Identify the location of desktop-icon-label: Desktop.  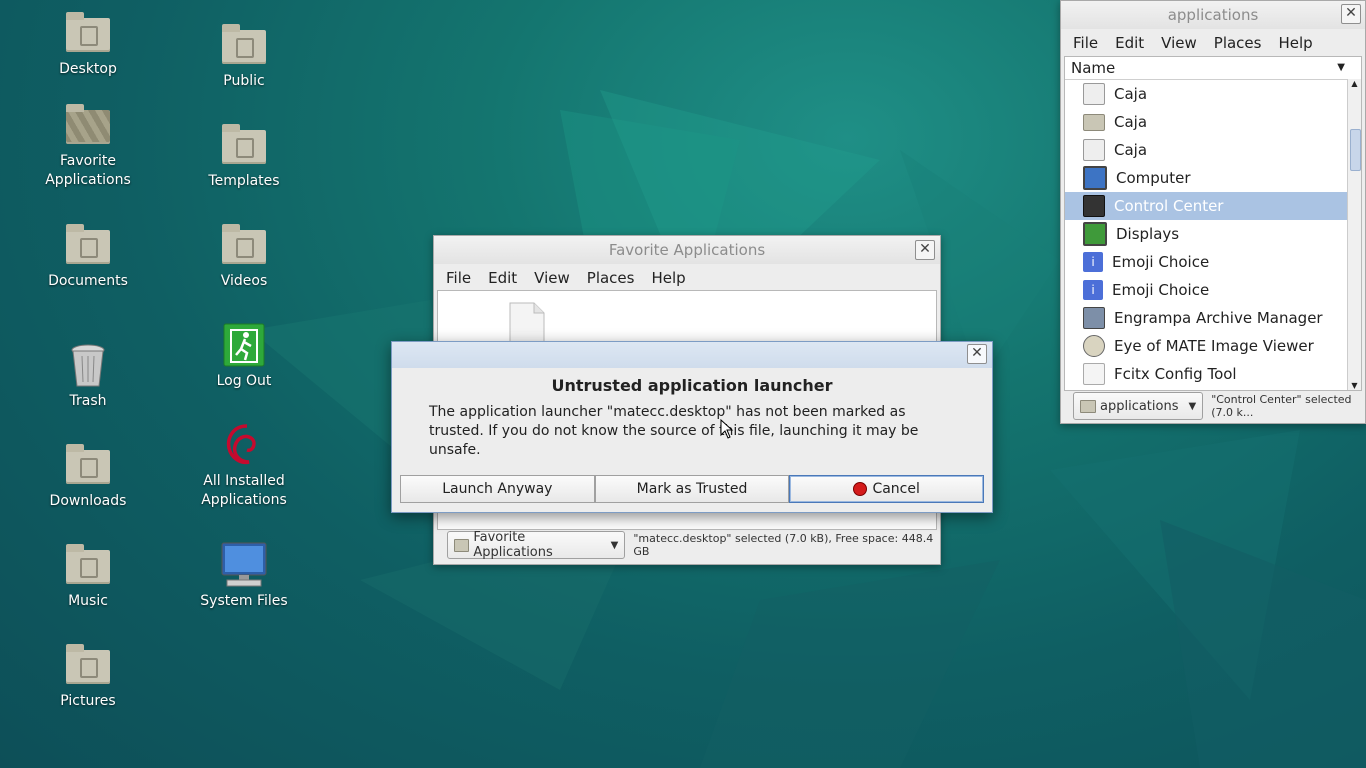
(88, 69).